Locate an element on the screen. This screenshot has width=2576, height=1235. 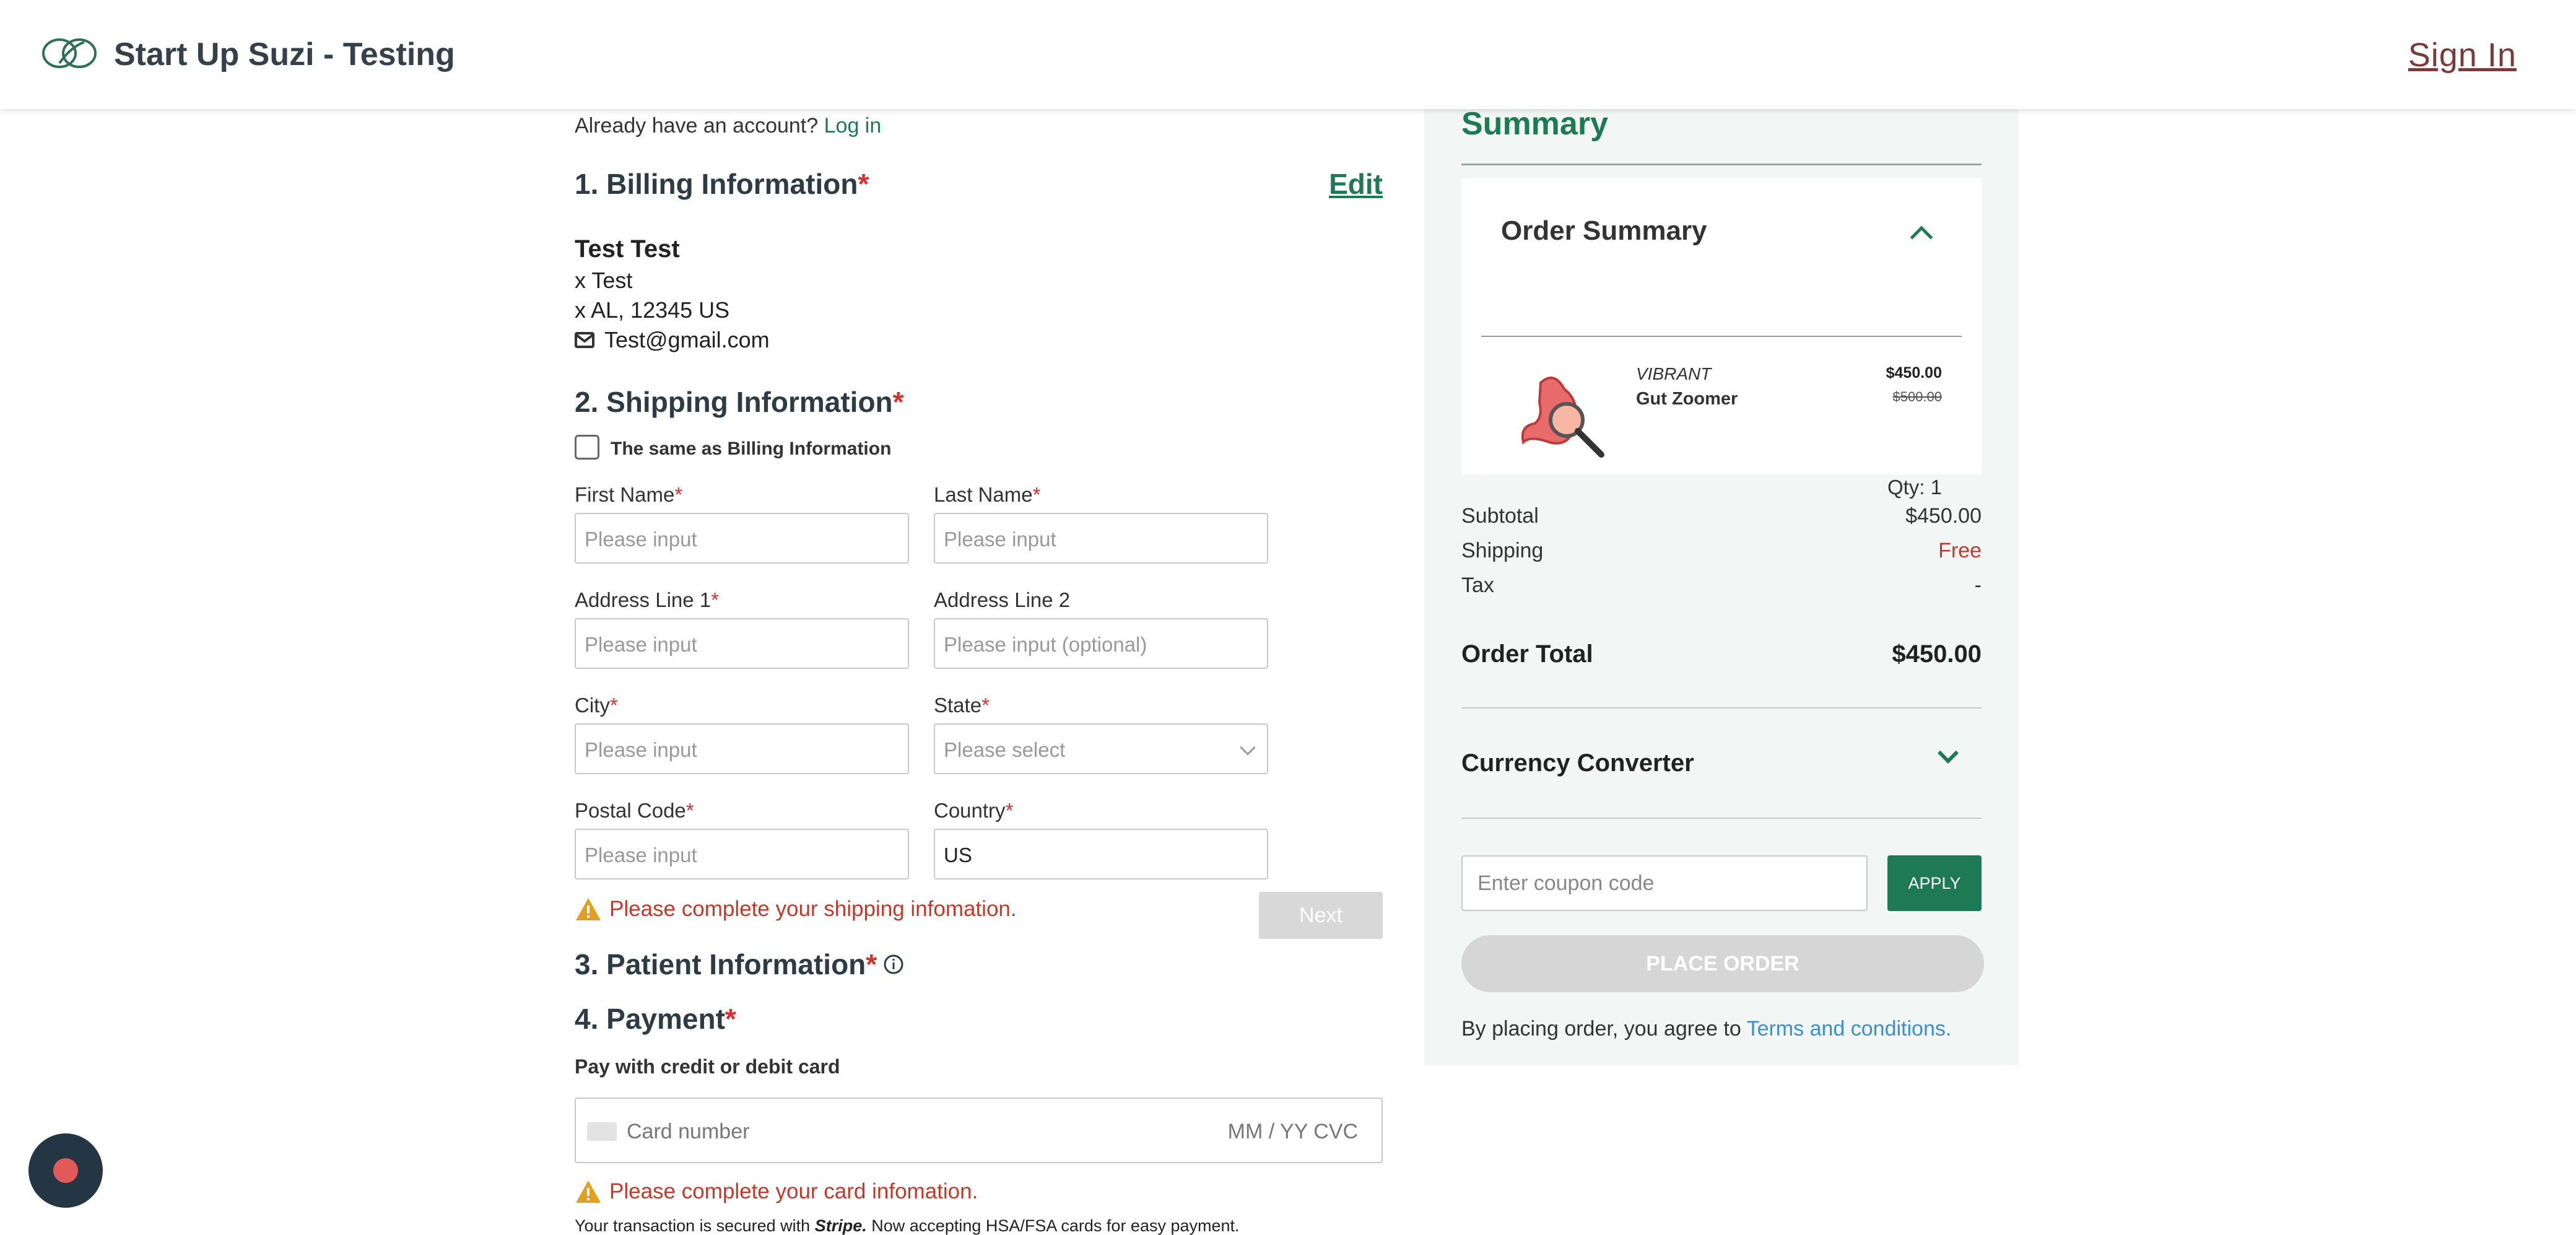
chat-indicator-icon is located at coordinates (65, 1170).